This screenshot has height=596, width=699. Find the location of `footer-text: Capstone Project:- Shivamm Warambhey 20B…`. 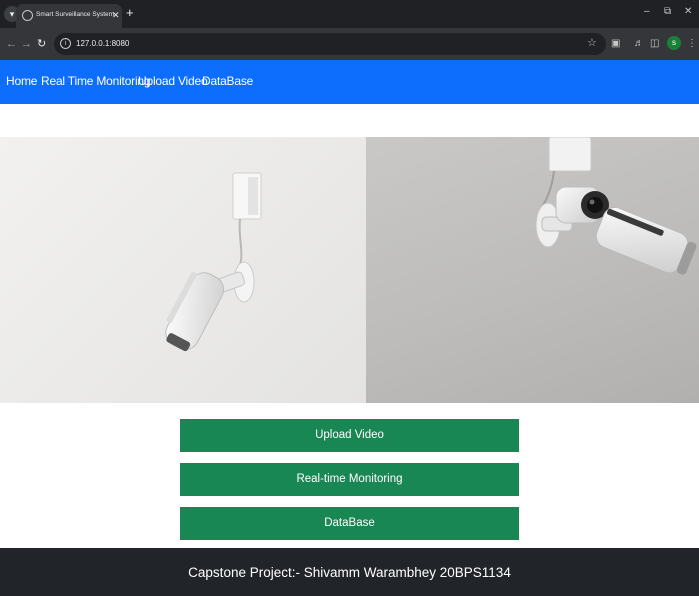

footer-text: Capstone Project:- Shivamm Warambhey 20B… is located at coordinates (349, 572).